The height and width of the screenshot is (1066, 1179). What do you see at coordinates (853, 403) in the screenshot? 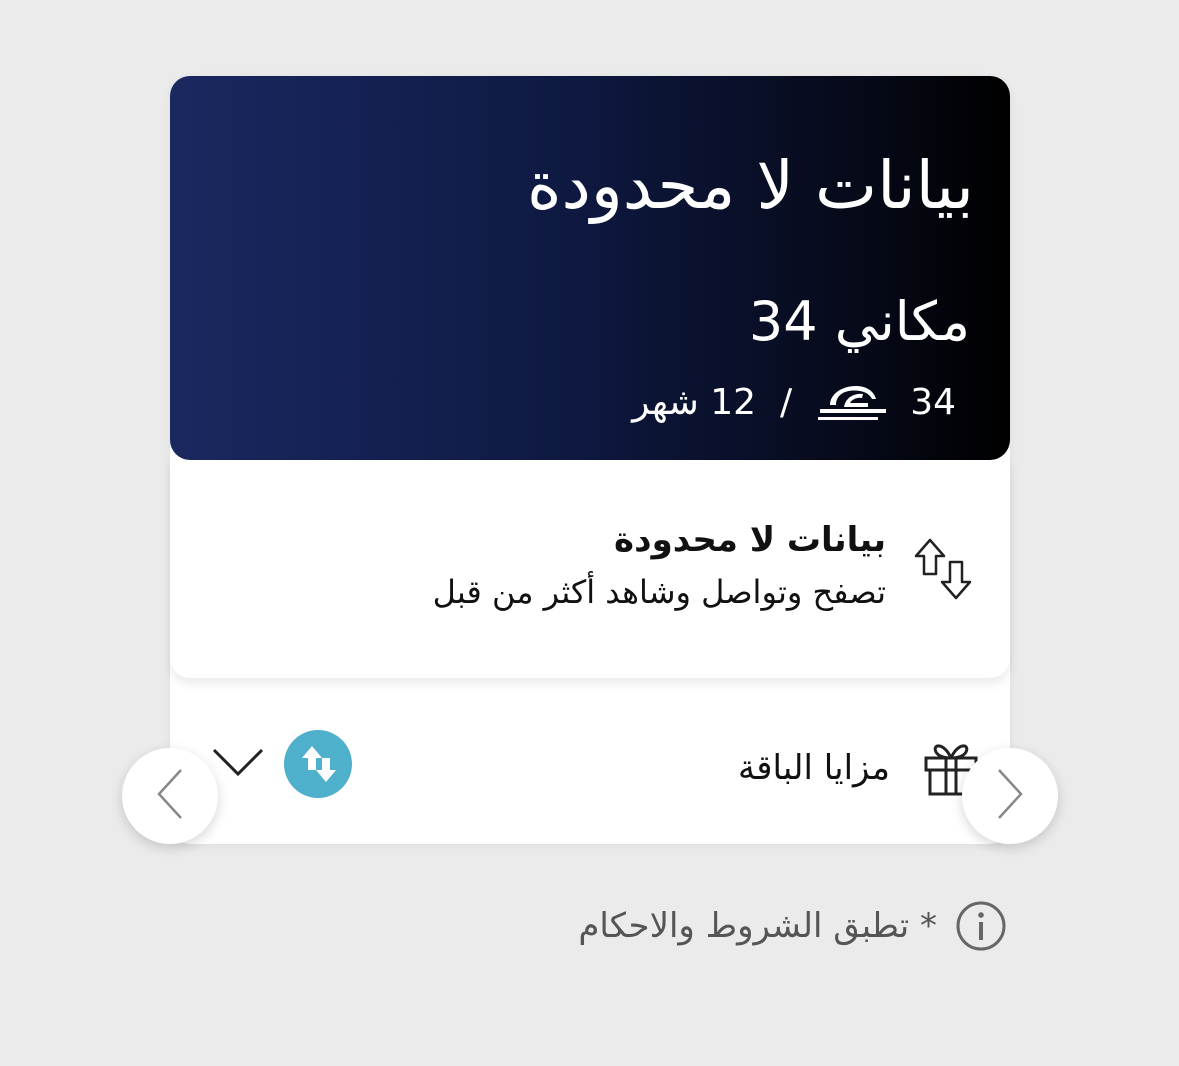
I see `riyal-currency-icon` at bounding box center [853, 403].